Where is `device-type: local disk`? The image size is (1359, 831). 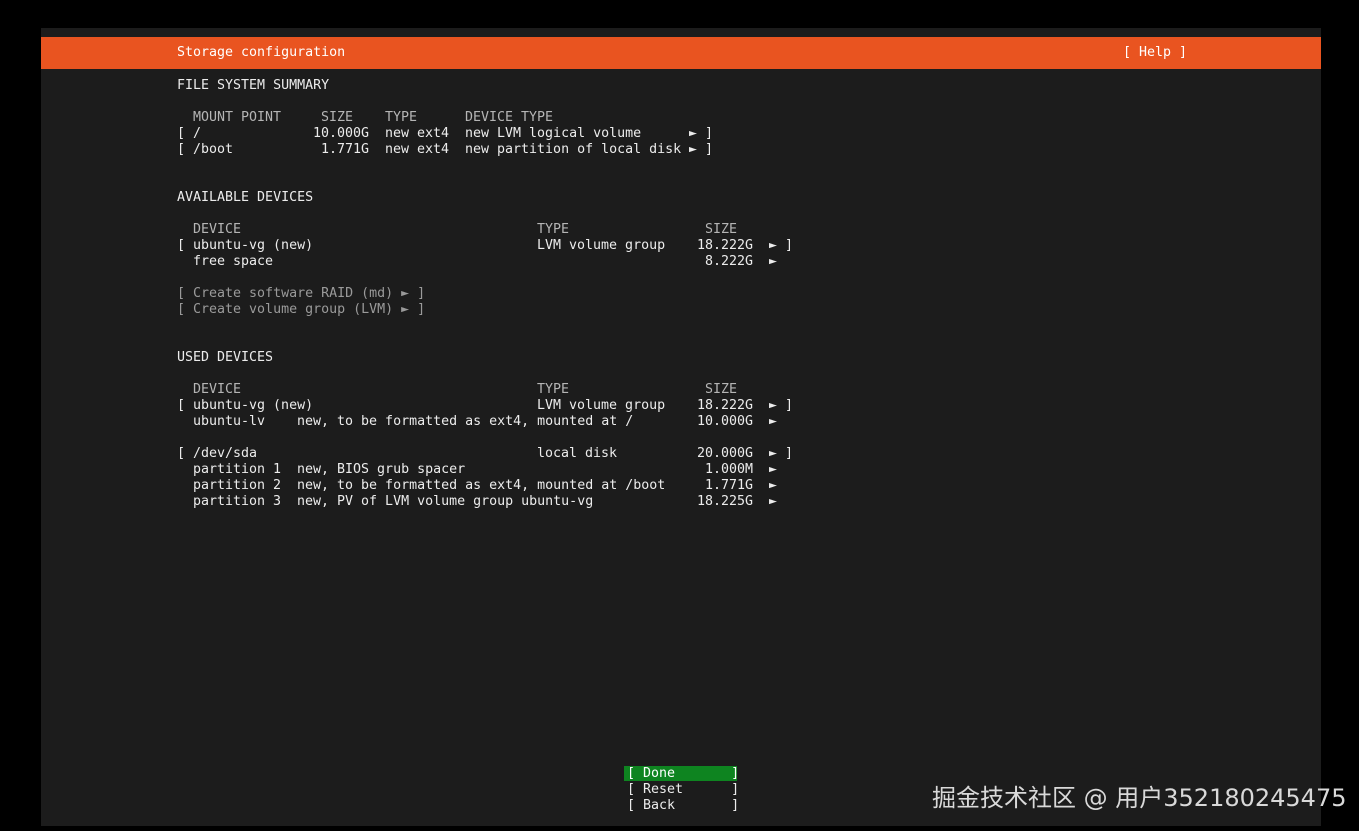
device-type: local disk is located at coordinates (577, 453).